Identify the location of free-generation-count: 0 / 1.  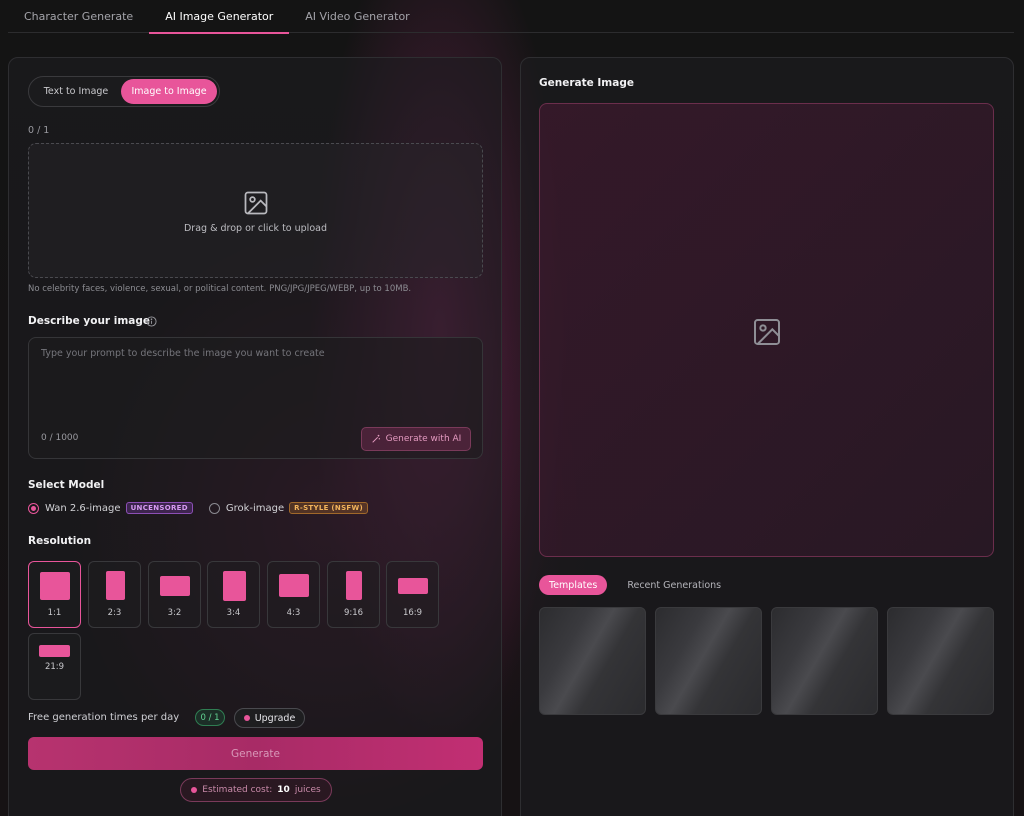
(210, 717).